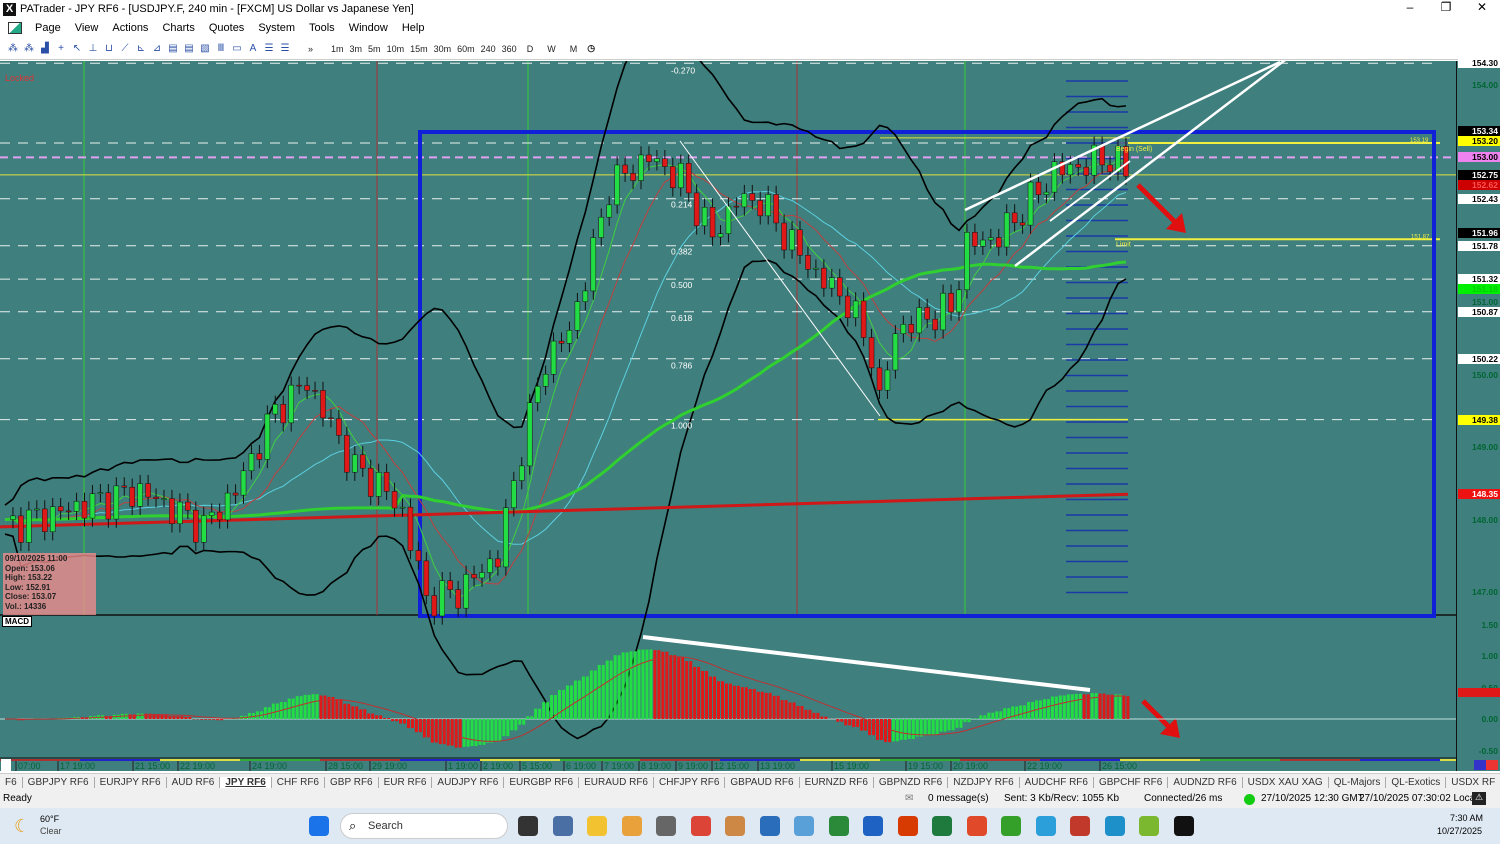 Image resolution: width=1500 pixels, height=844 pixels. What do you see at coordinates (976, 826) in the screenshot?
I see `app-c-red-icon` at bounding box center [976, 826].